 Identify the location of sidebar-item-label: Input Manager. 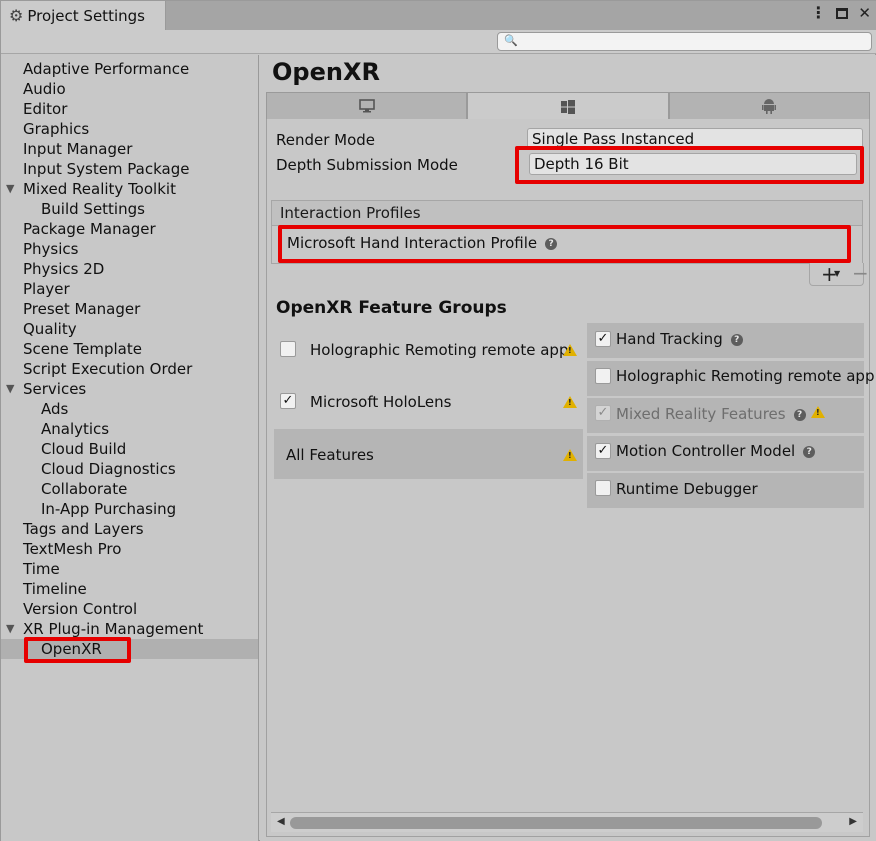
(78, 149).